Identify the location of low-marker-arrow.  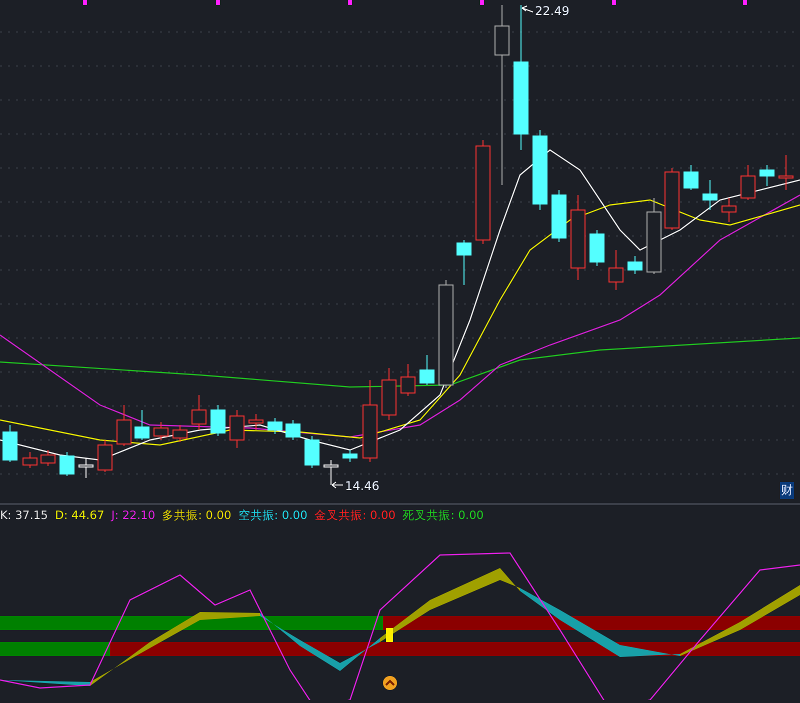
(338, 485).